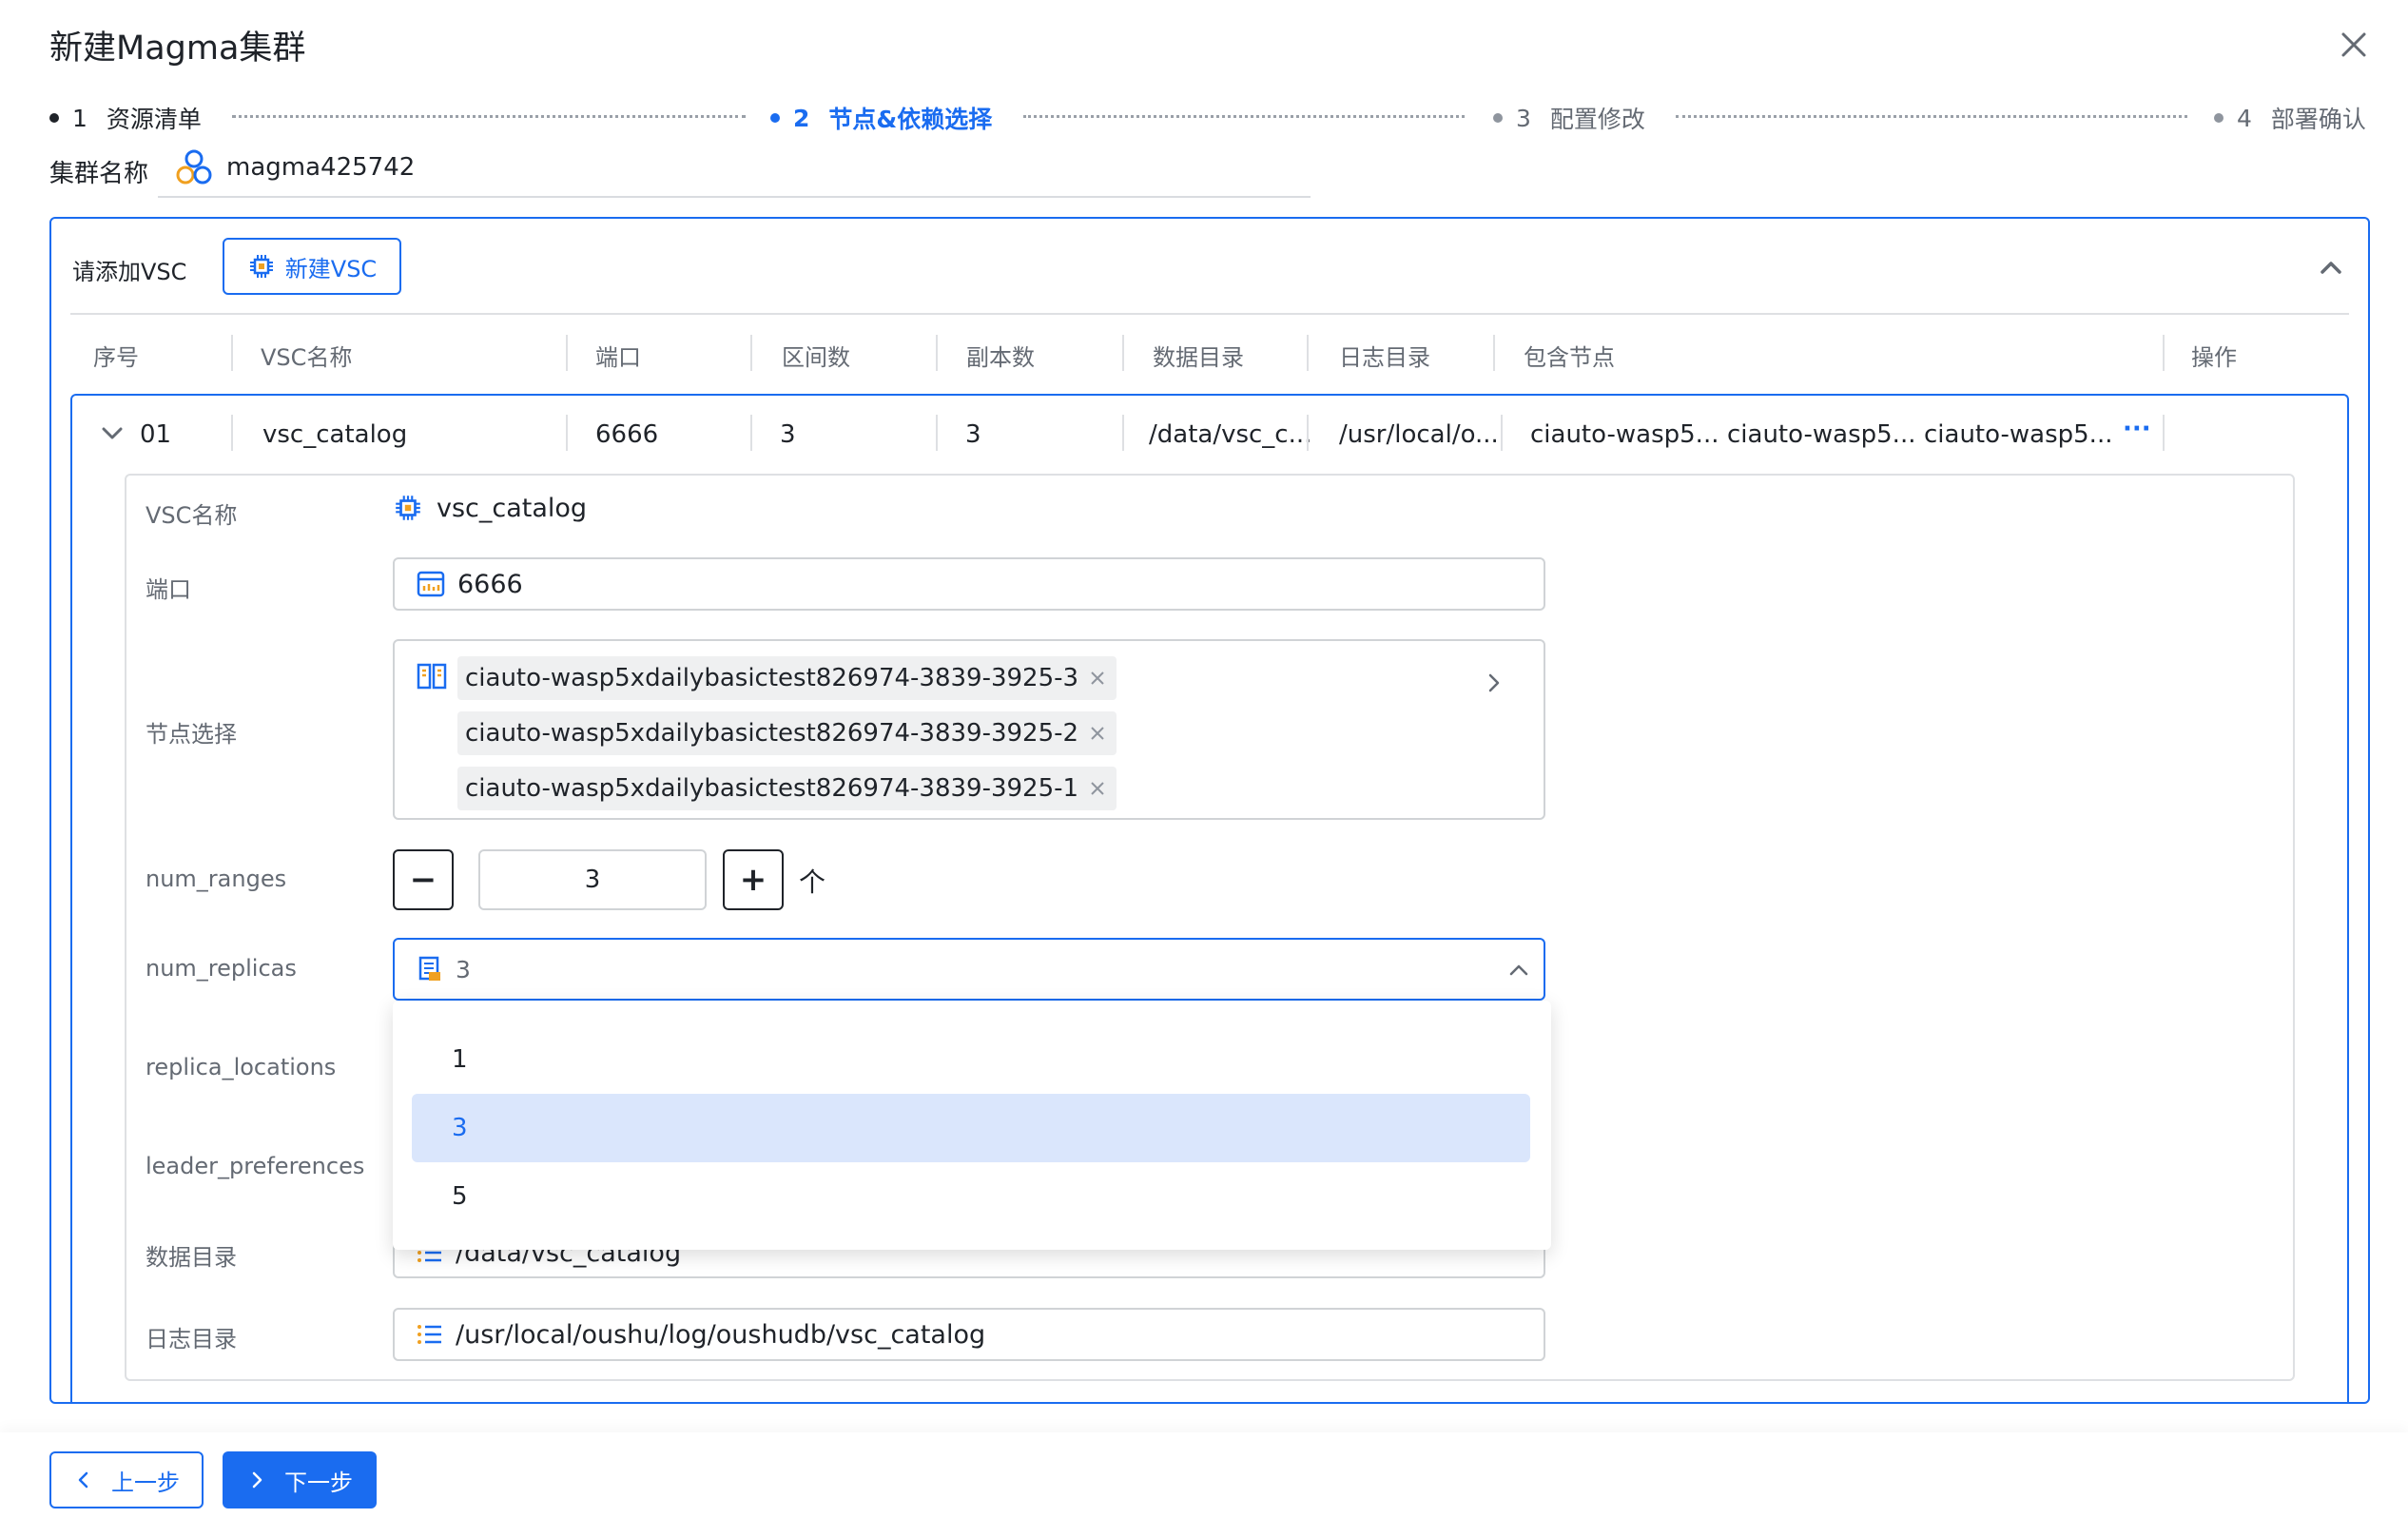  What do you see at coordinates (177, 48) in the screenshot?
I see `dialog-title: 新建Magma集群` at bounding box center [177, 48].